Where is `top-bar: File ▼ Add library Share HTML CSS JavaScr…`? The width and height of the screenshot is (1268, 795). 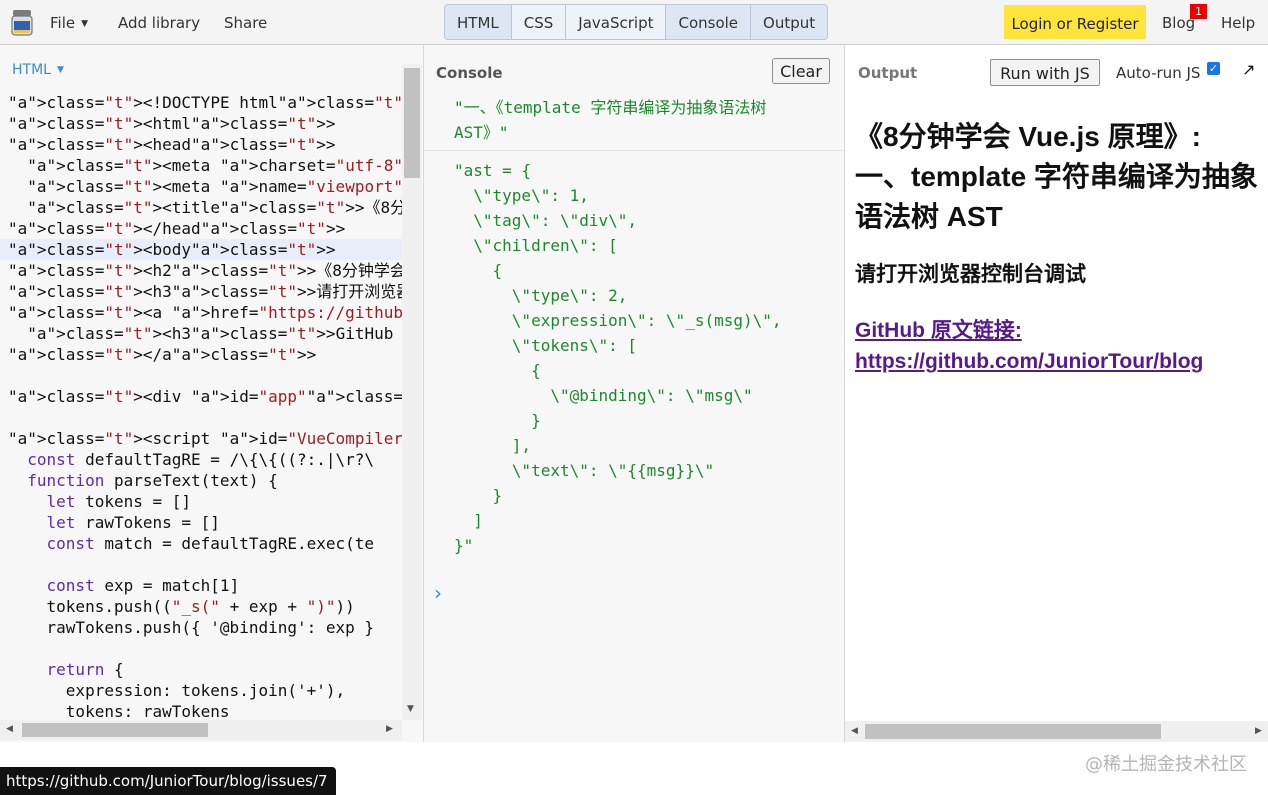
top-bar: File ▼ Add library Share HTML CSS JavaScr… is located at coordinates (634, 22).